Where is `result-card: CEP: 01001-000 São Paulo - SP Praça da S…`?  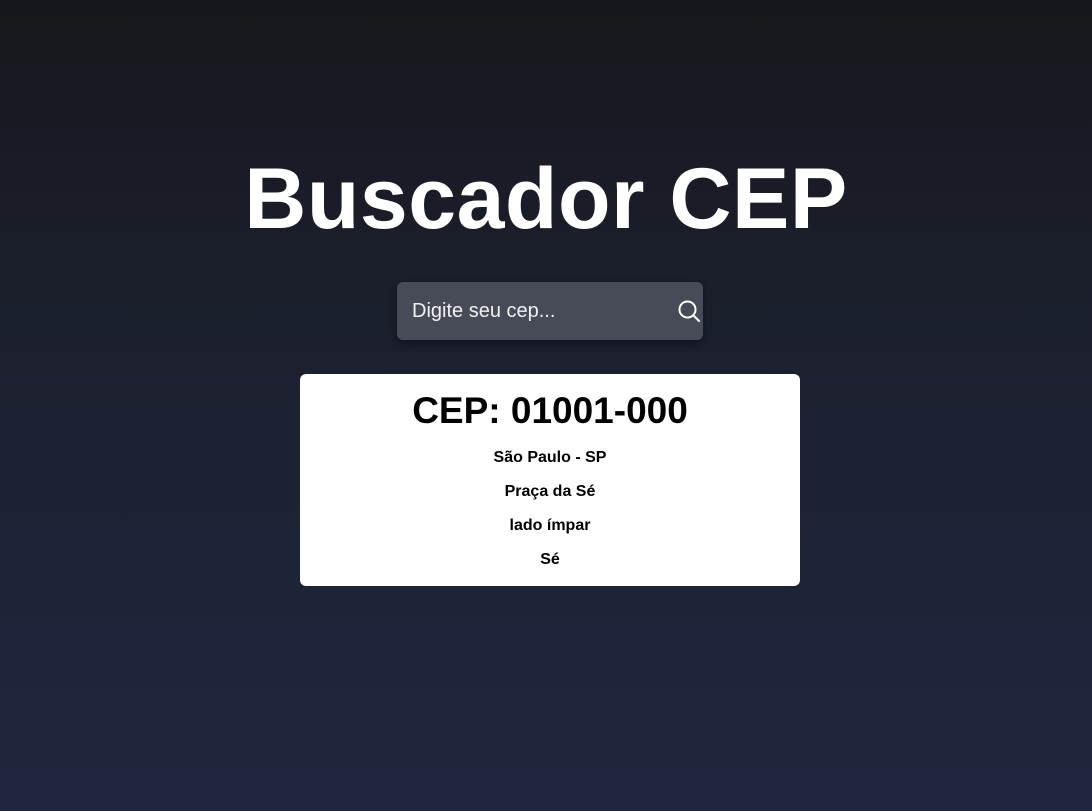
result-card: CEP: 01001-000 São Paulo - SP Praça da S… is located at coordinates (550, 480).